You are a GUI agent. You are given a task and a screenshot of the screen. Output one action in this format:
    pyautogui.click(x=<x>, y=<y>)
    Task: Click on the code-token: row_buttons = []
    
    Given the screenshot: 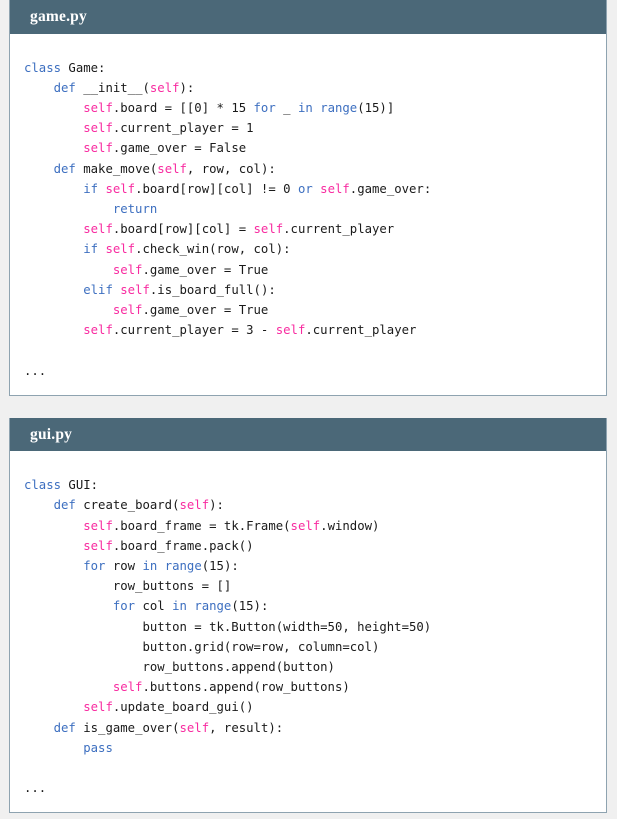 What is the action you would take?
    pyautogui.click(x=128, y=586)
    